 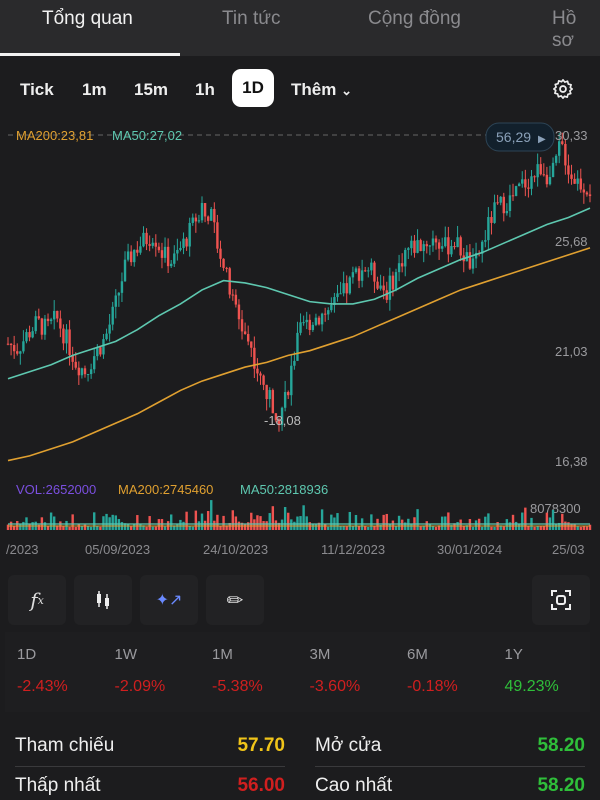 What do you see at coordinates (282, 420) in the screenshot?
I see `low-annotation: -18,08` at bounding box center [282, 420].